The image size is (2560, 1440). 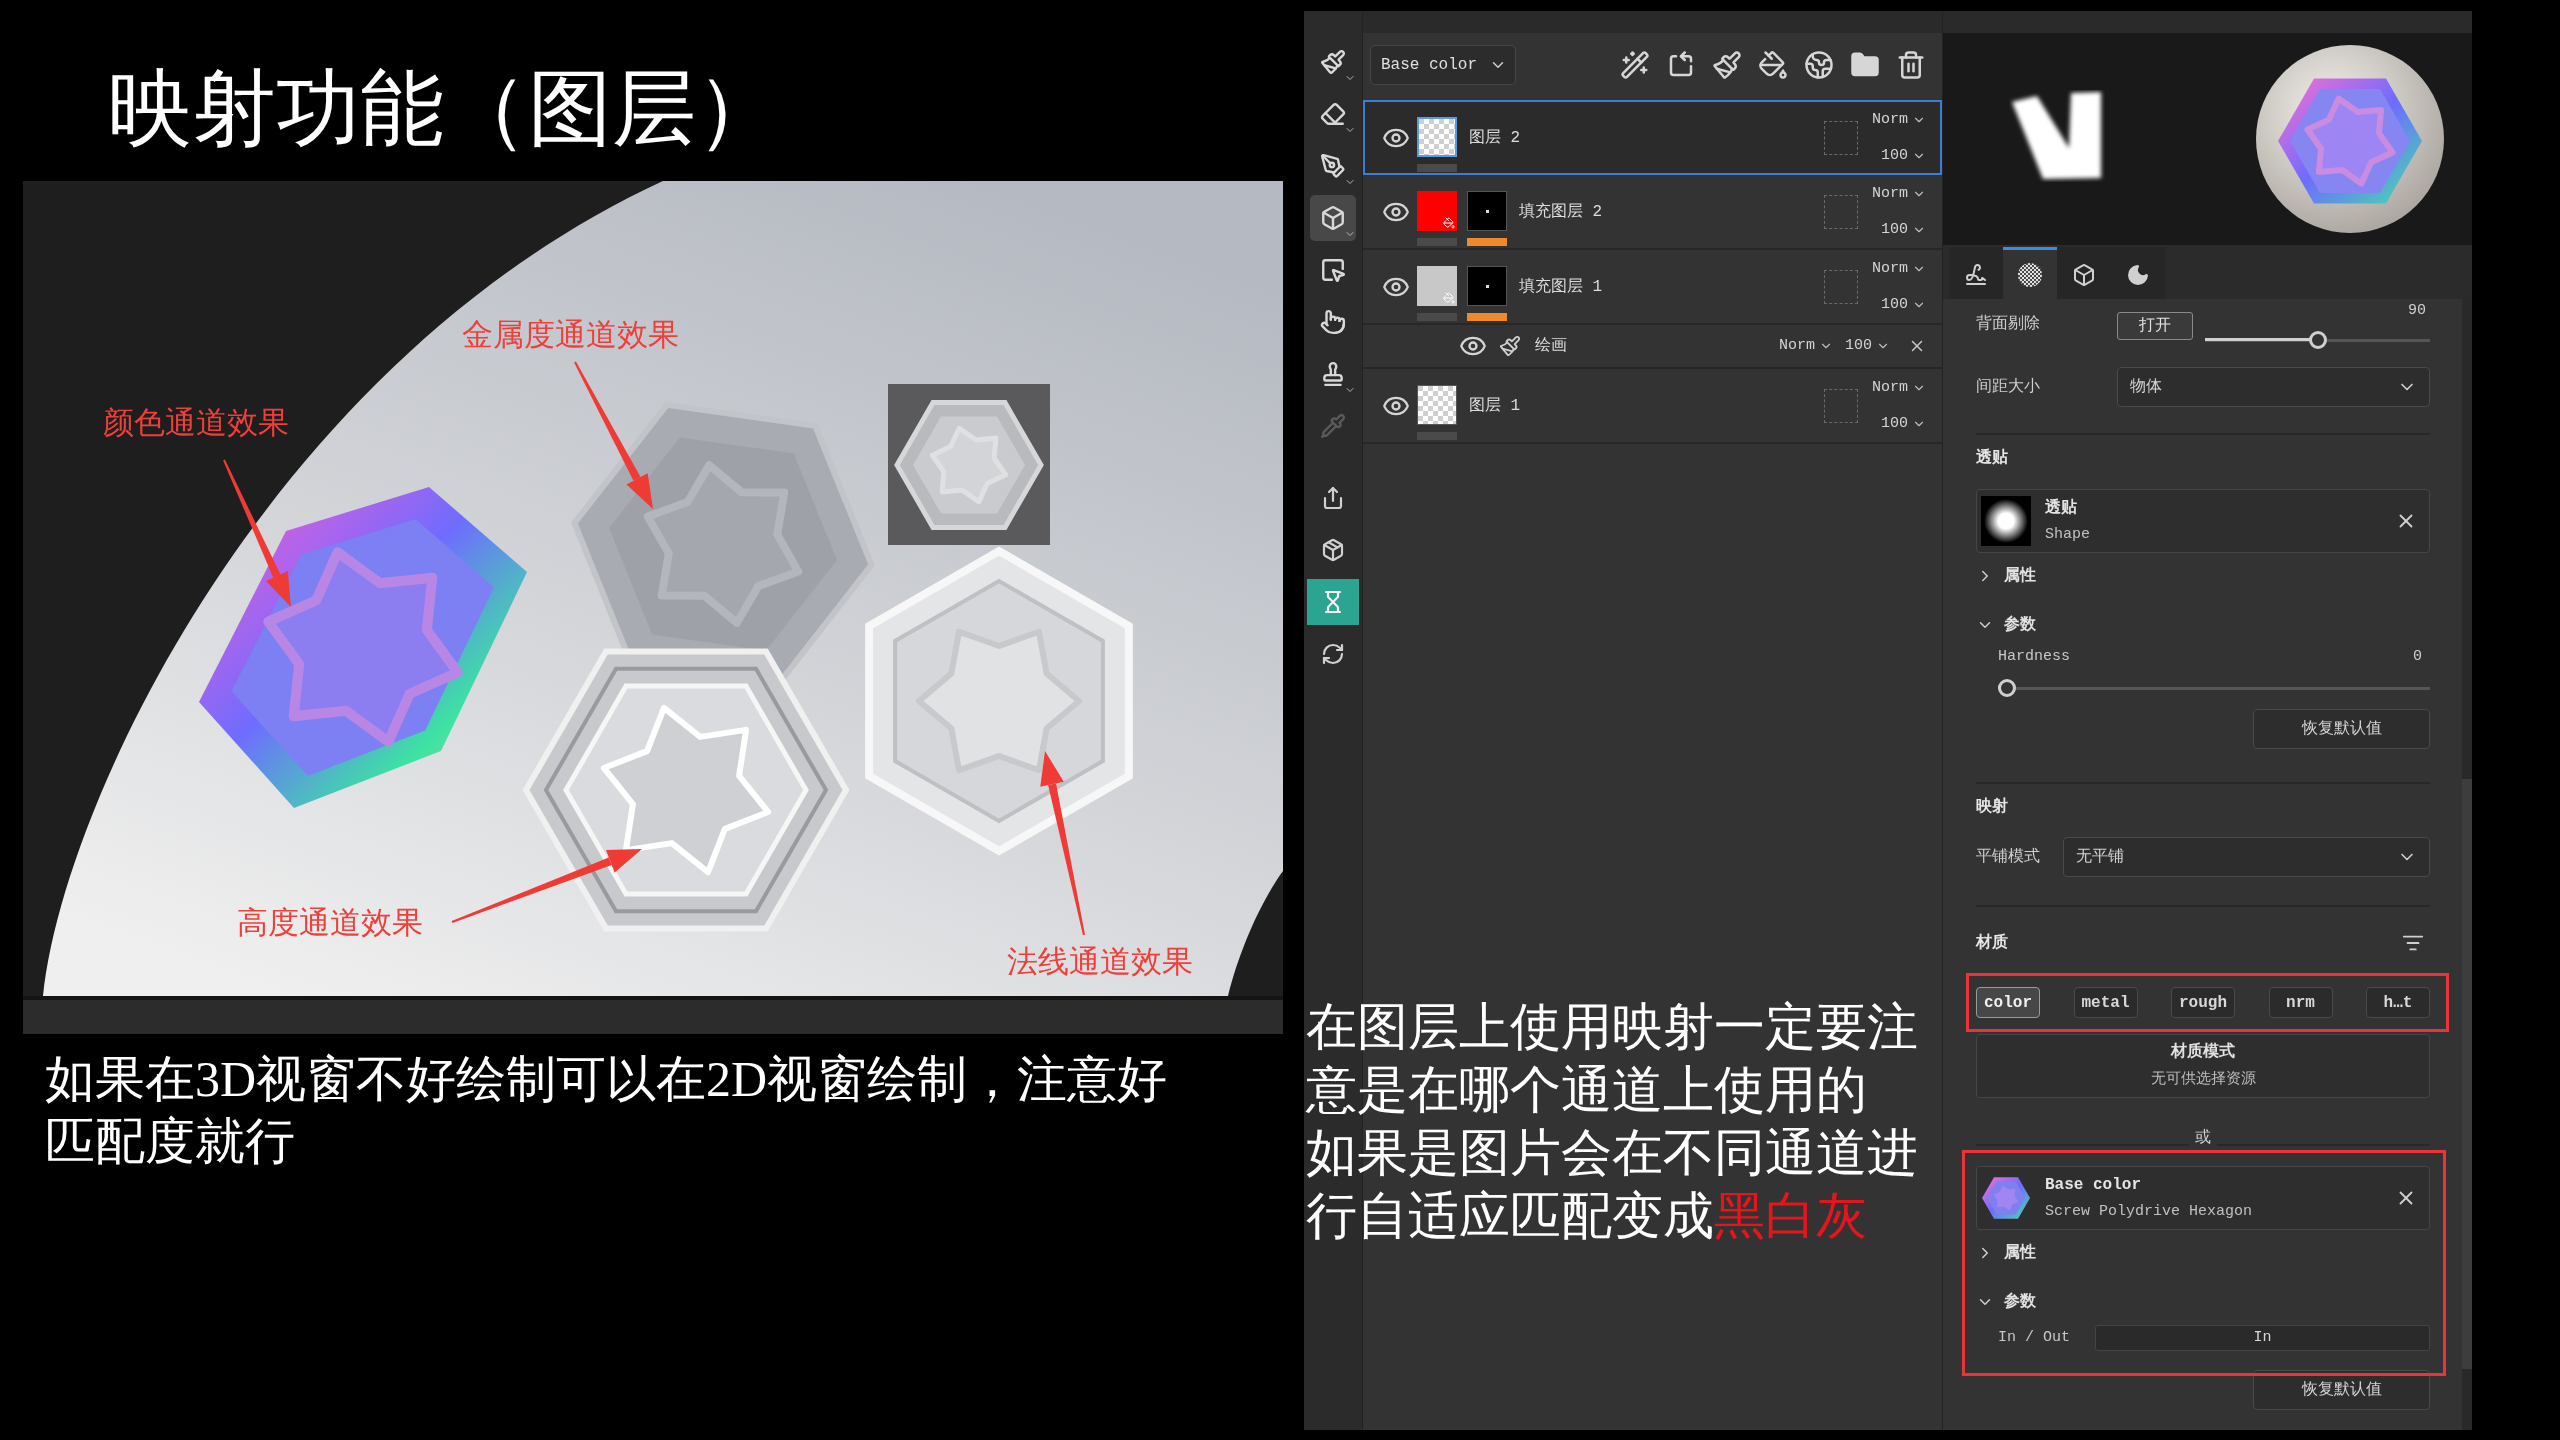 What do you see at coordinates (2203, 521) in the screenshot?
I see `resource-card: 透贴 Shape` at bounding box center [2203, 521].